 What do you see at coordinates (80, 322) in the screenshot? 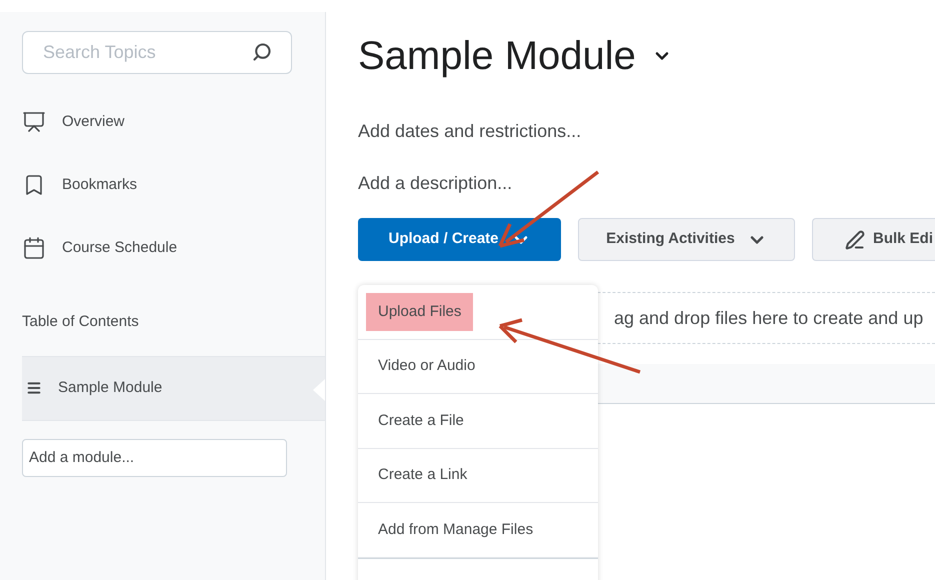
I see `section-heading: Table of Contents` at bounding box center [80, 322].